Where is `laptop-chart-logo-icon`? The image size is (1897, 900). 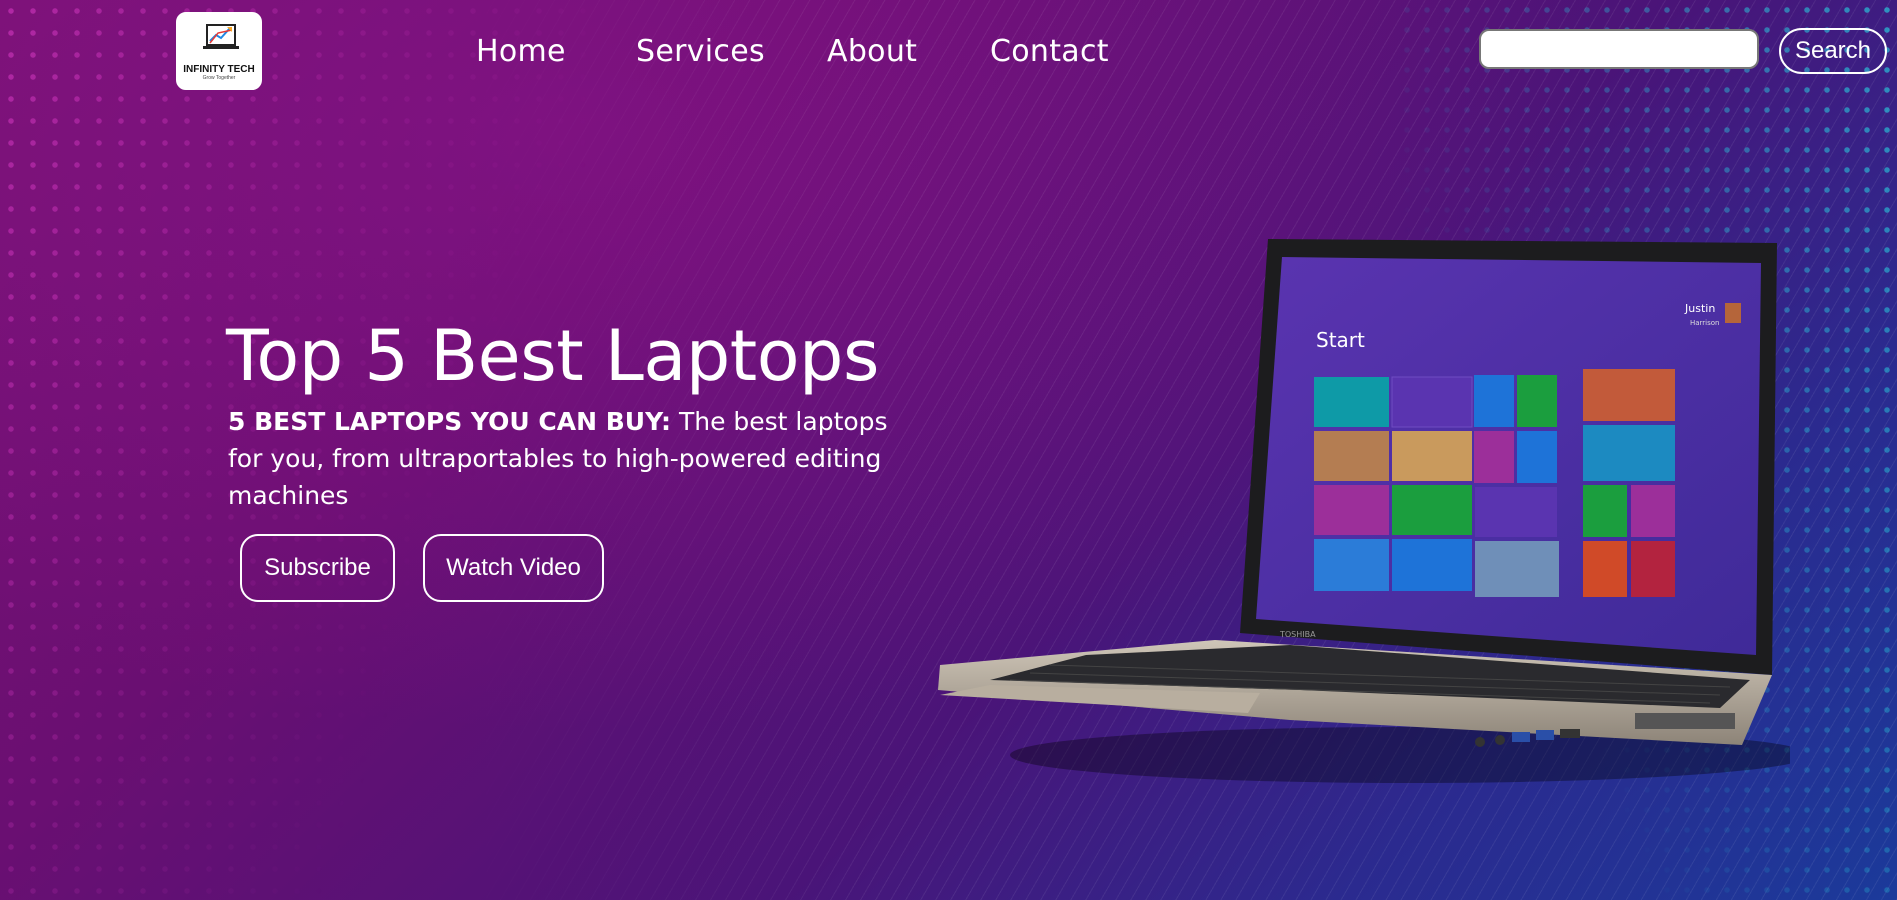
laptop-chart-logo-icon is located at coordinates (221, 36).